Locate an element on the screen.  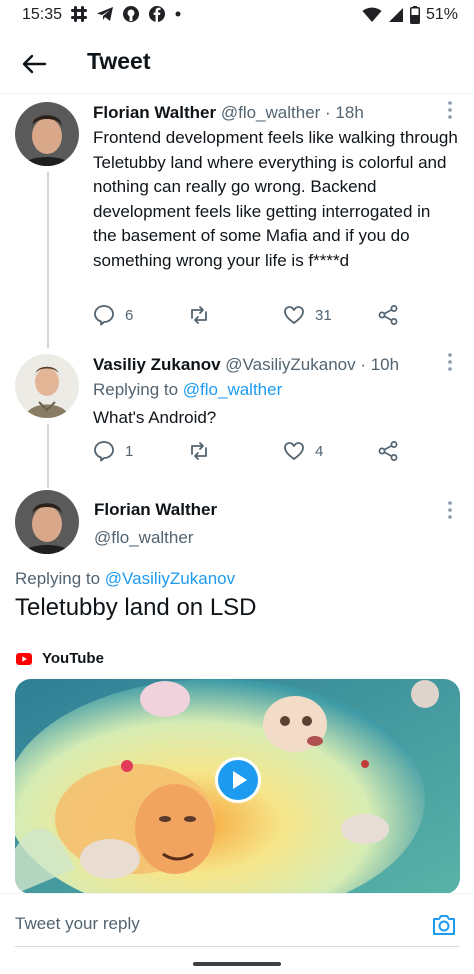
telegram-icon is located at coordinates (105, 14).